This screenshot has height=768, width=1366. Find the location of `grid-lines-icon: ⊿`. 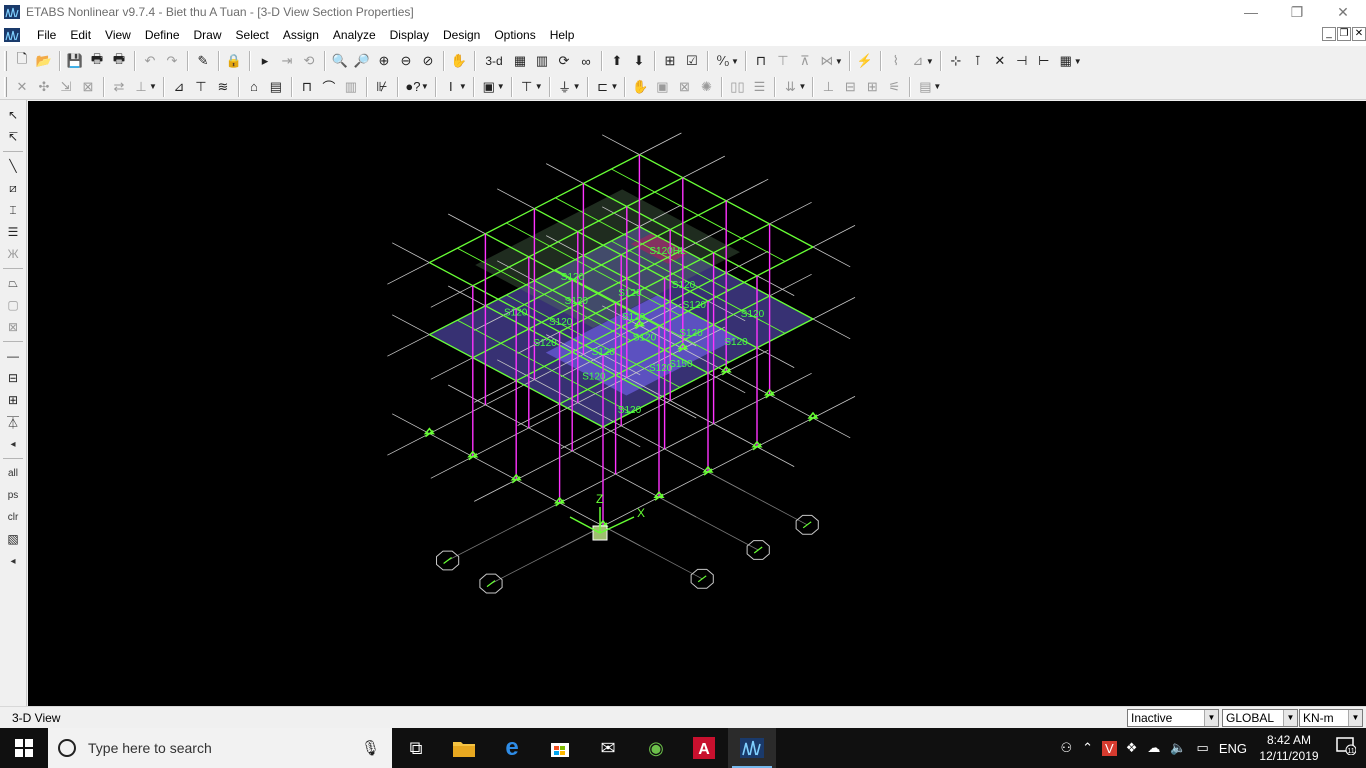

grid-lines-icon: ⊿ is located at coordinates (179, 87).